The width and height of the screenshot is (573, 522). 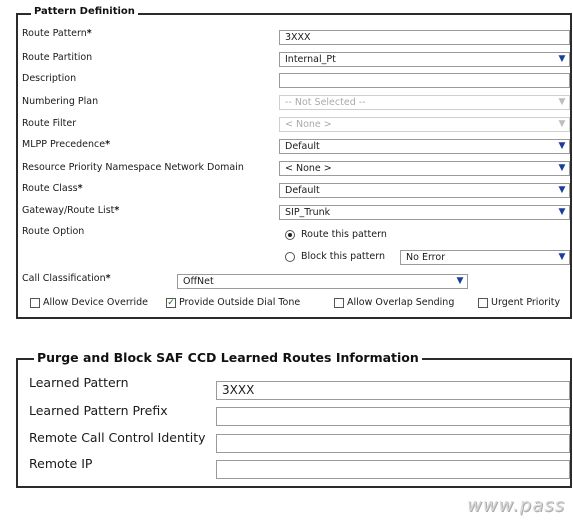 I want to click on block-reason-select: No Error ▼, so click(x=485, y=257).